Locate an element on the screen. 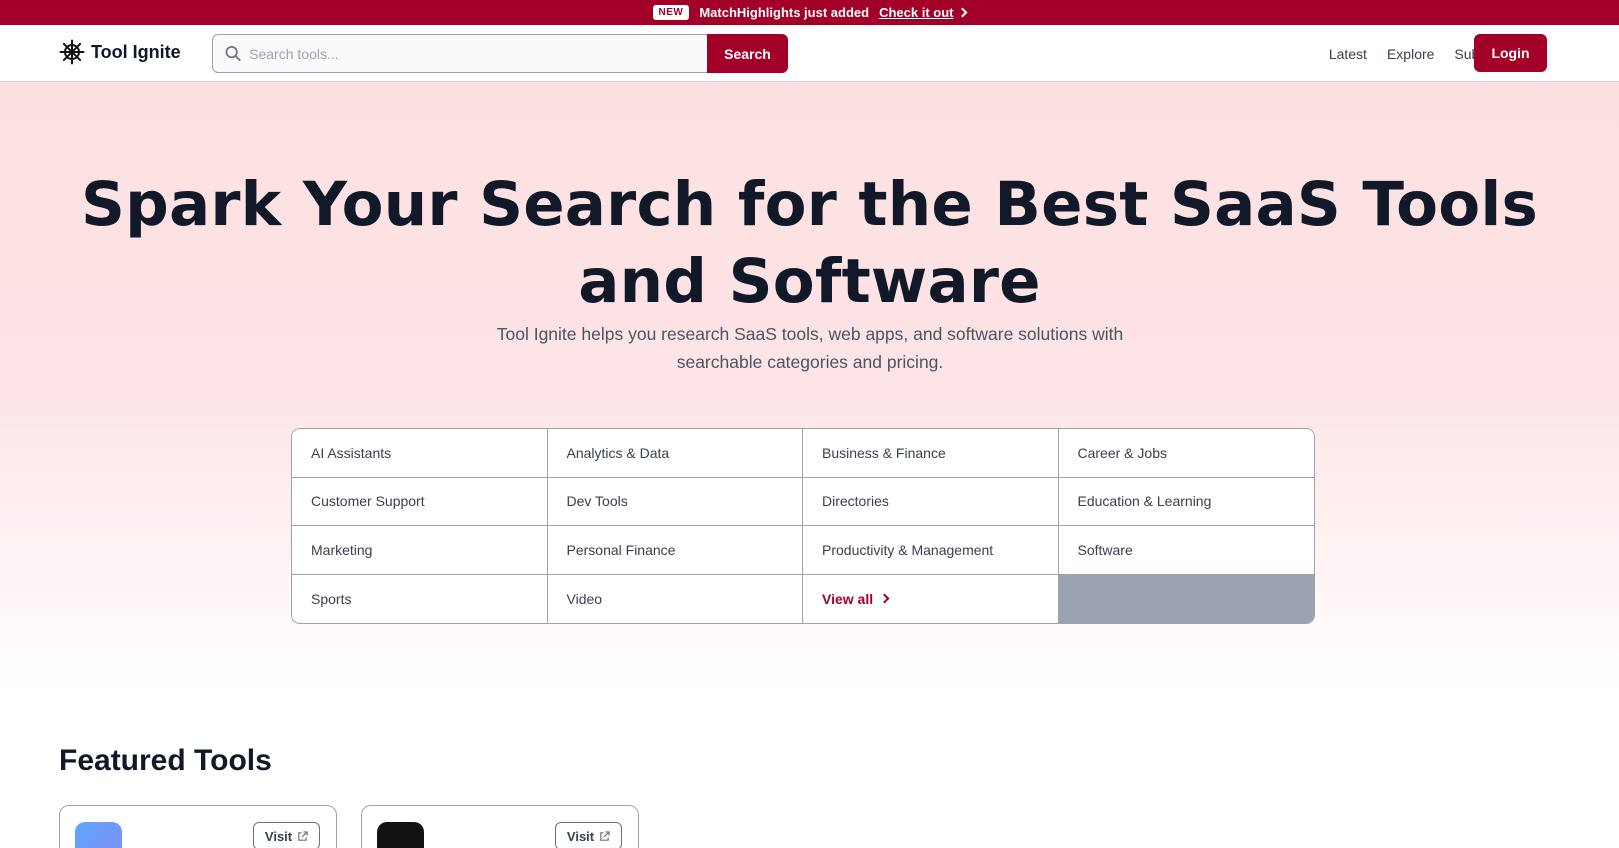 This screenshot has width=1619, height=848. search-bar: Search is located at coordinates (500, 53).